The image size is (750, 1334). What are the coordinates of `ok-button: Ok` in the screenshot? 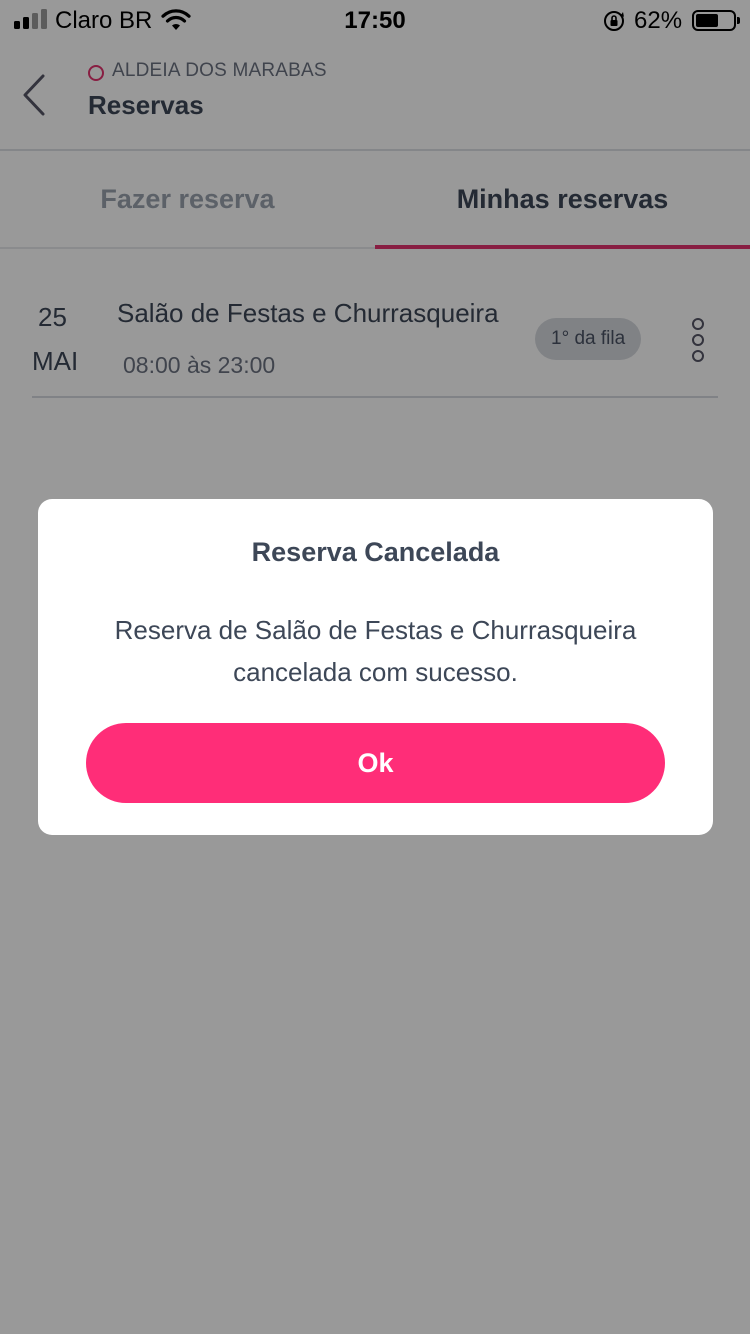 It's located at (375, 763).